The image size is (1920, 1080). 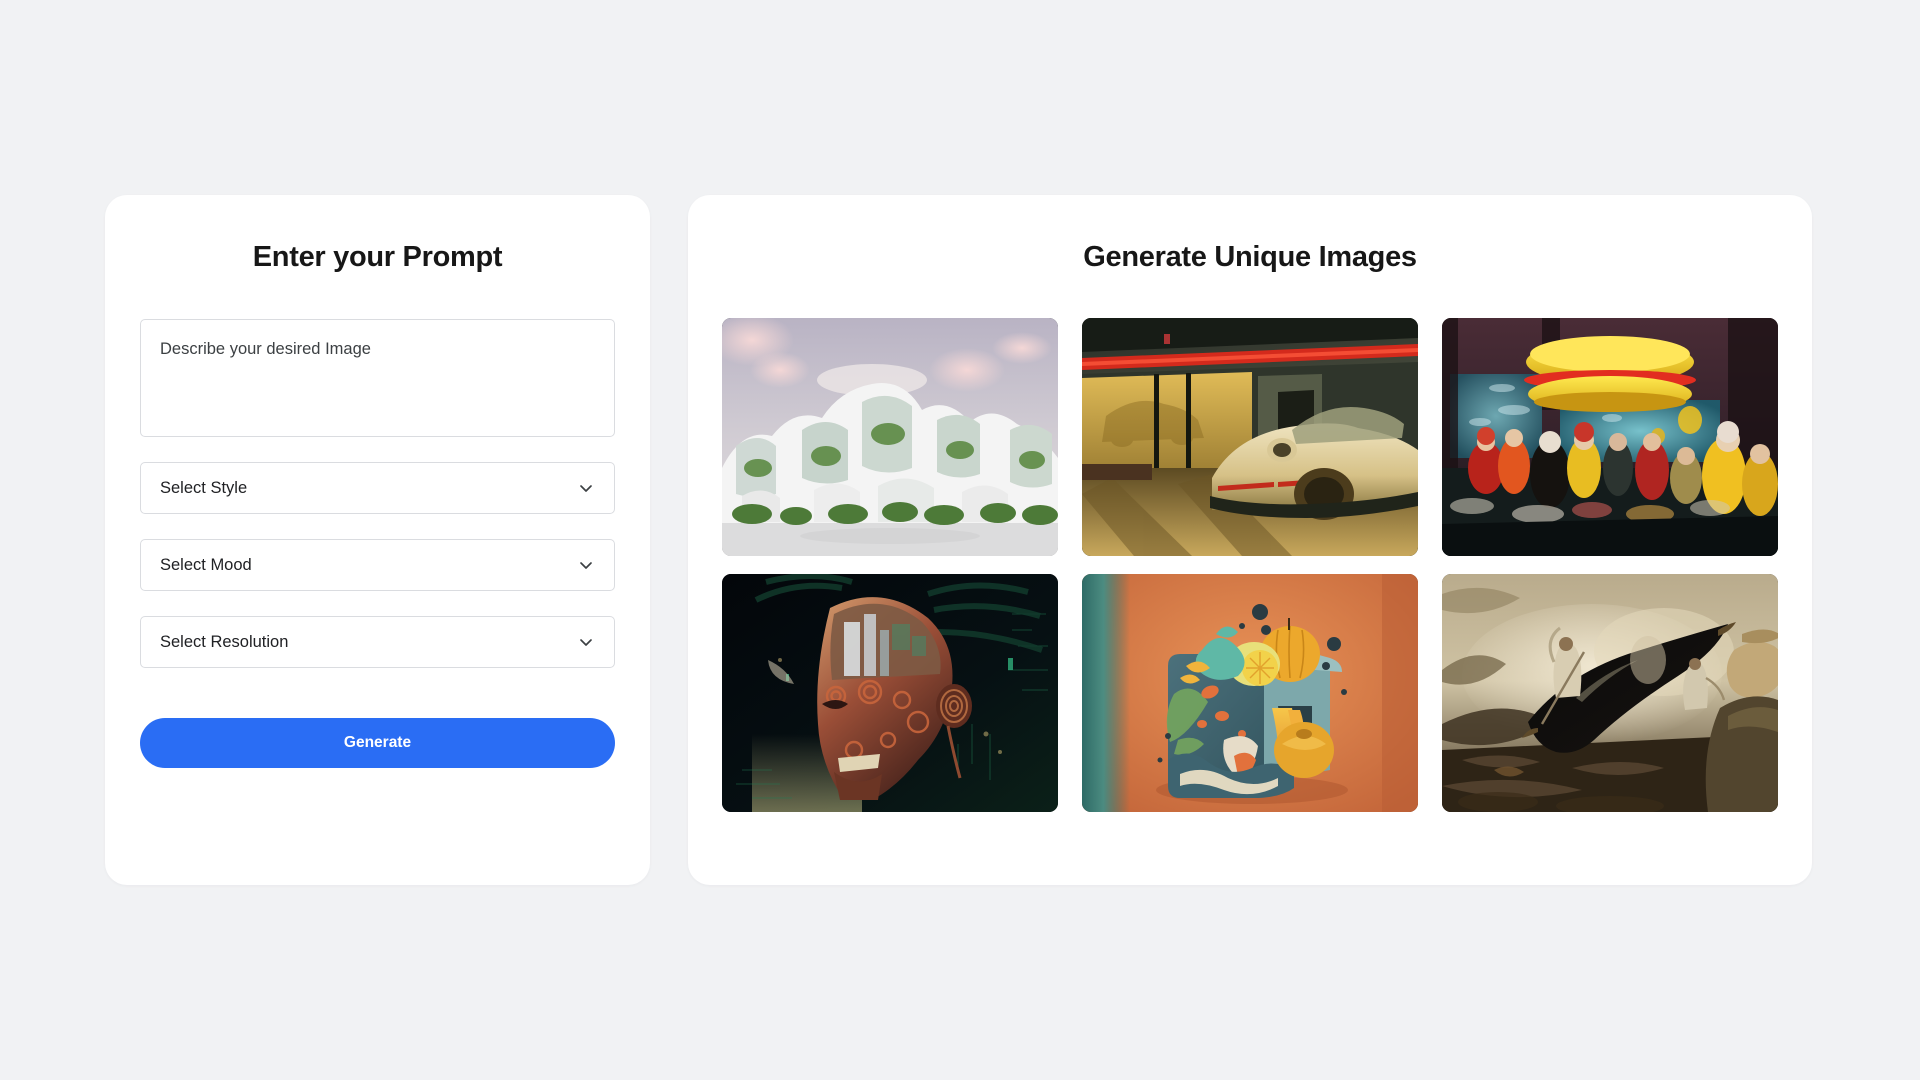 I want to click on gallery-title: Generate Unique Images, so click(x=1250, y=257).